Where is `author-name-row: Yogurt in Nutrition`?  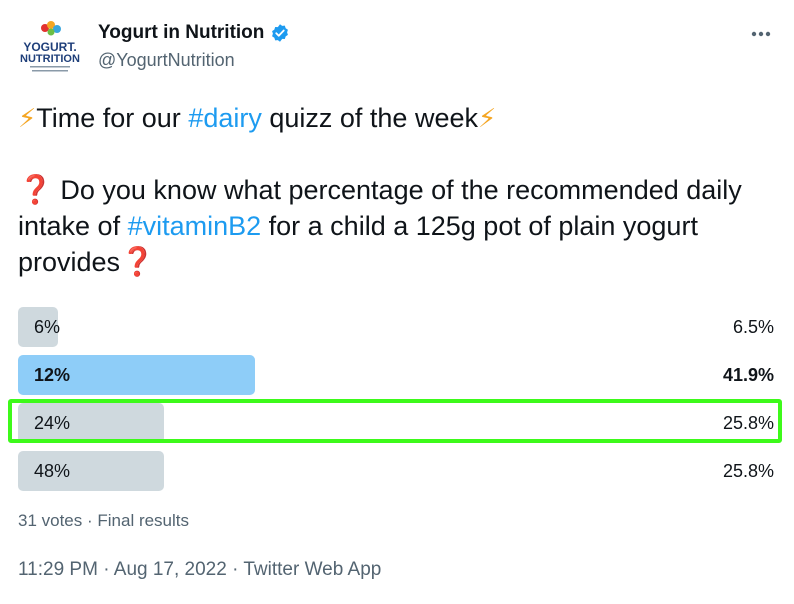
author-name-row: Yogurt in Nutrition is located at coordinates (194, 33).